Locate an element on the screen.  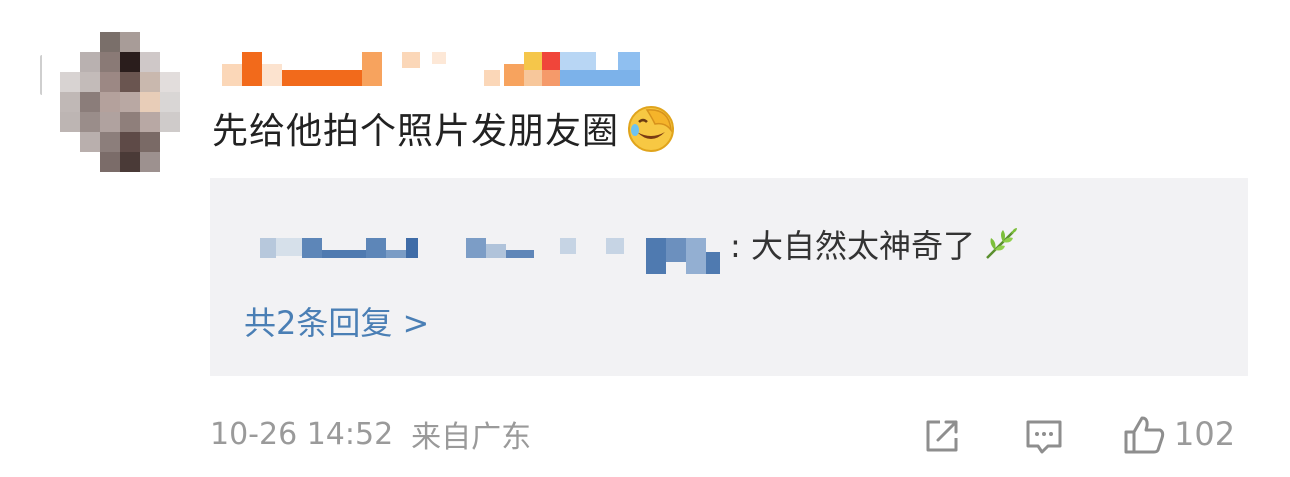
comment-meta: 10-26 14:52 来自广东 is located at coordinates (371, 435).